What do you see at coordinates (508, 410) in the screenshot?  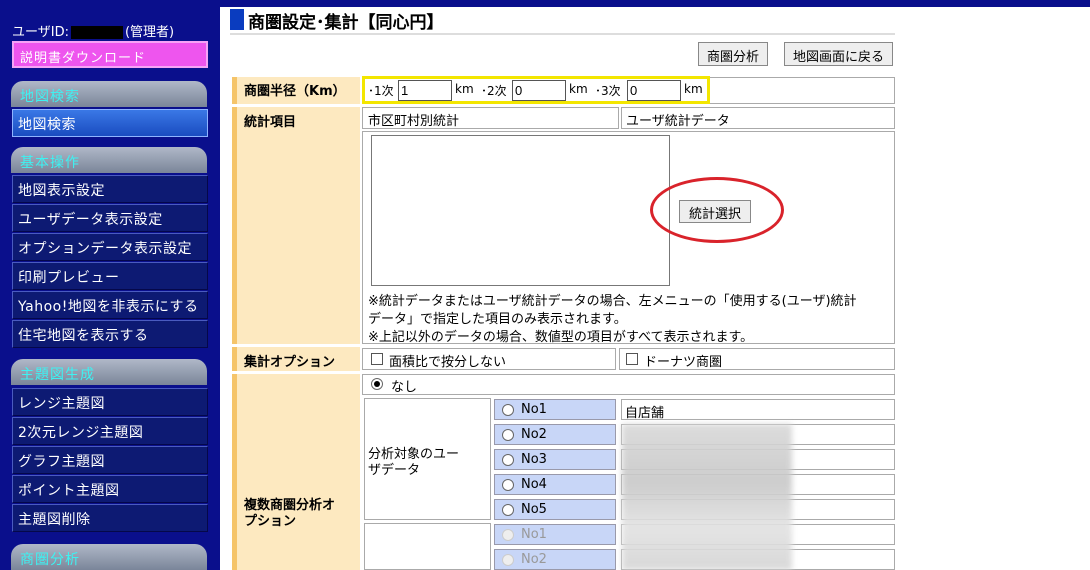 I see `no1-radio` at bounding box center [508, 410].